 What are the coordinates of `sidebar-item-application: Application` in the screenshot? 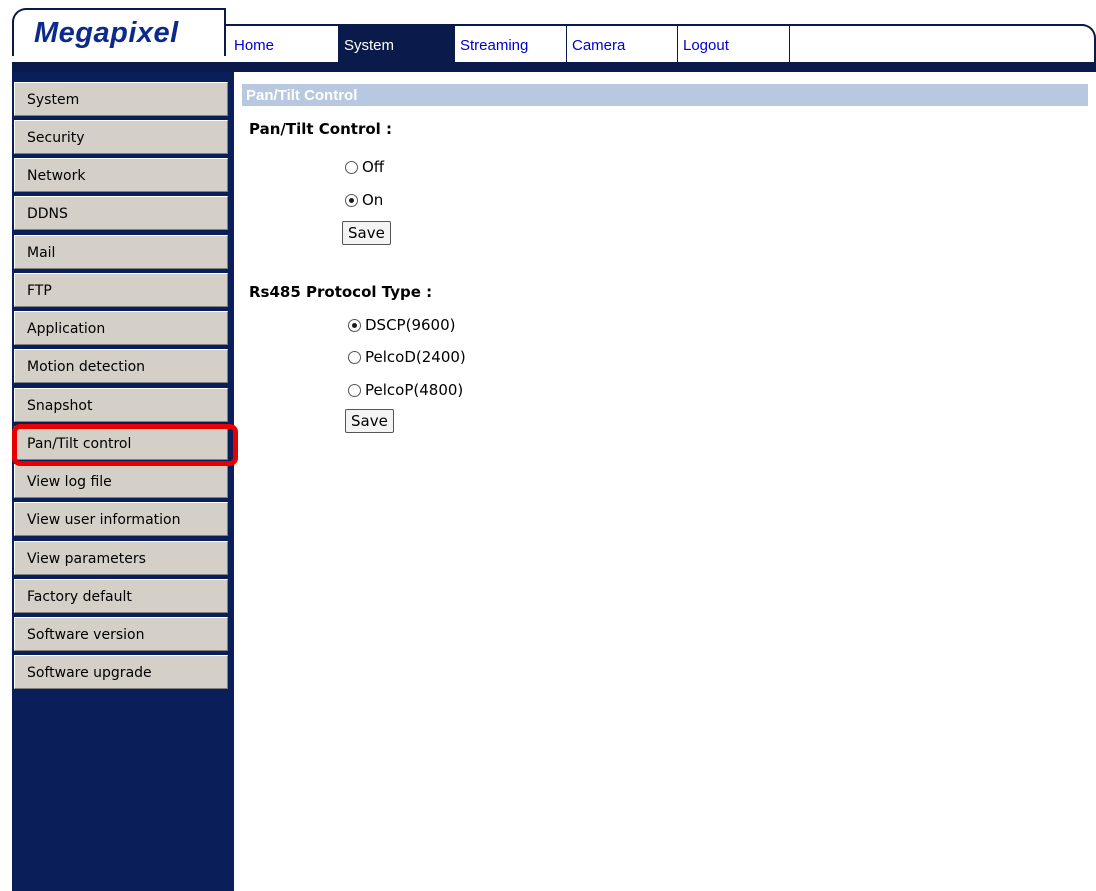 It's located at (121, 328).